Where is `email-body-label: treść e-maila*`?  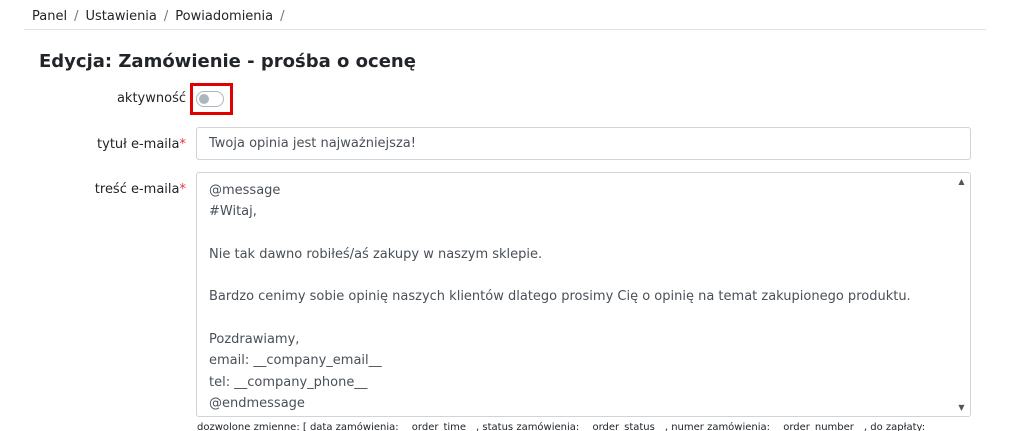
email-body-label: treść e-maila* is located at coordinates (140, 189).